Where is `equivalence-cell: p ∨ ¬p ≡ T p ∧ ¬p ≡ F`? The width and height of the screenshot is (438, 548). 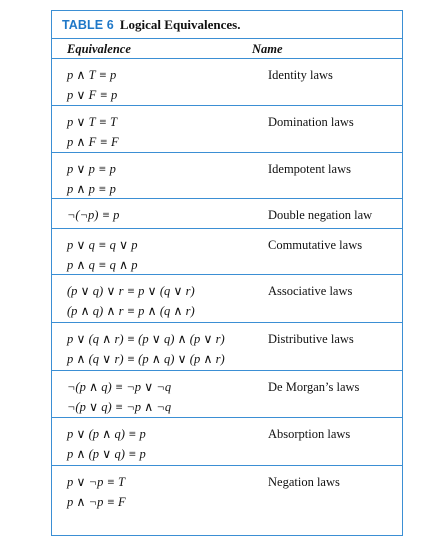
equivalence-cell: p ∨ ¬p ≡ T p ∧ ¬p ≡ F is located at coordinates (160, 490).